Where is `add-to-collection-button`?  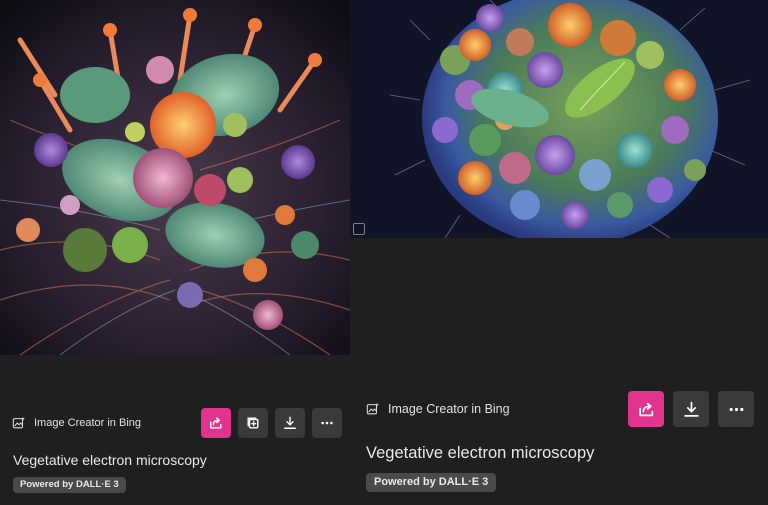
add-to-collection-button is located at coordinates (253, 423).